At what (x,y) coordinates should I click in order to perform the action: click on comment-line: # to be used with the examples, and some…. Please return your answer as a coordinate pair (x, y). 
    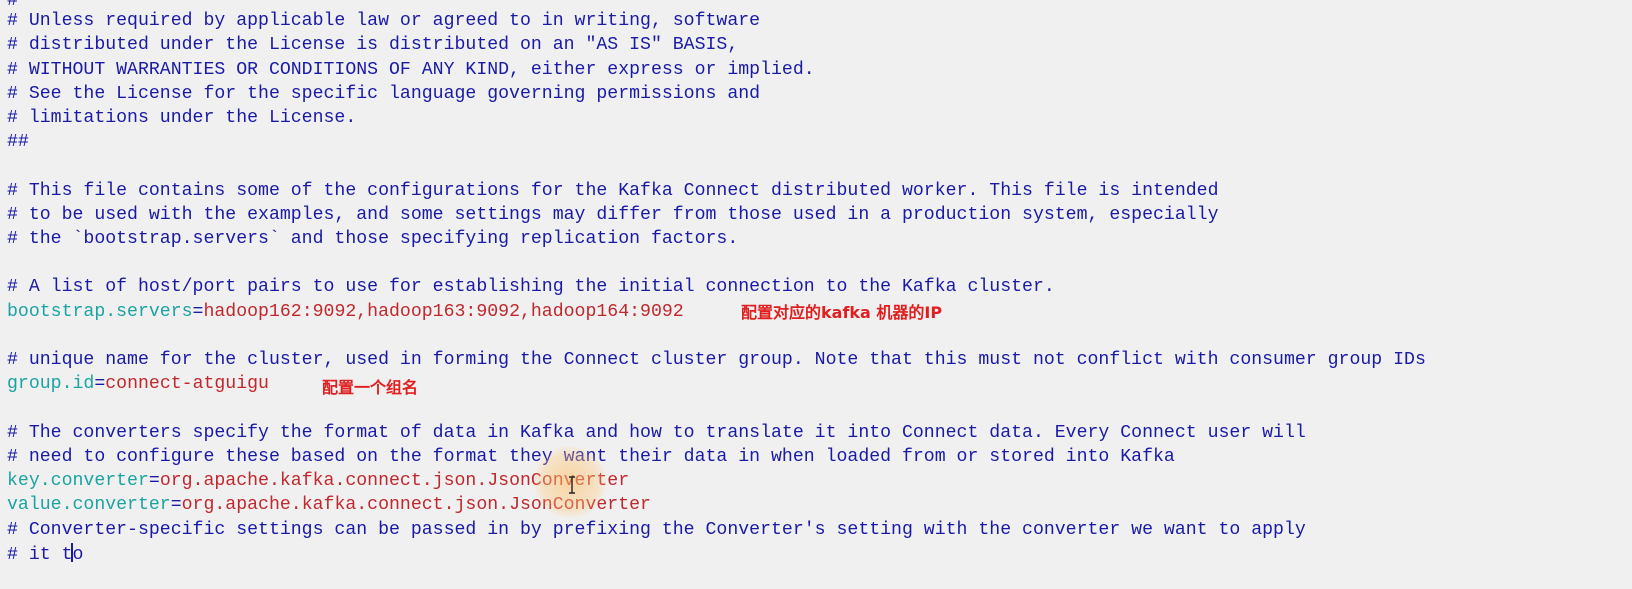
    Looking at the image, I should click on (613, 215).